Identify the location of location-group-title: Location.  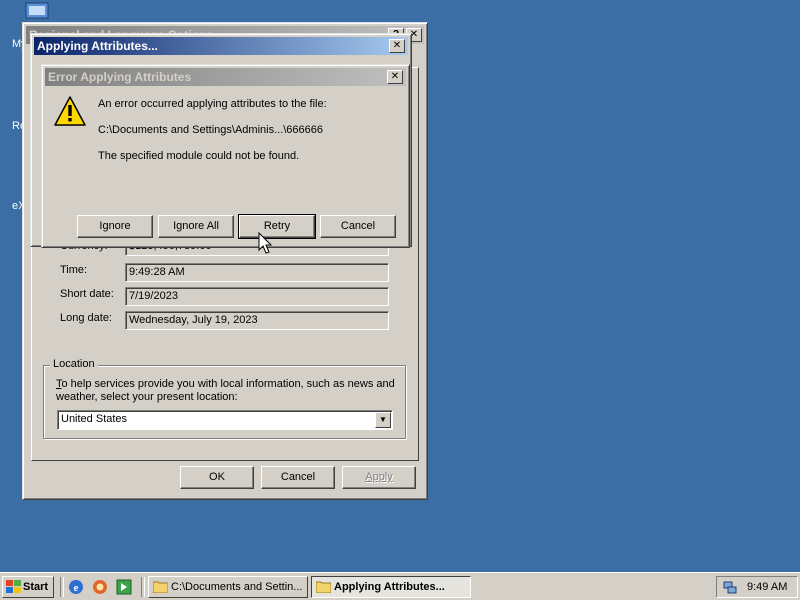
(74, 364).